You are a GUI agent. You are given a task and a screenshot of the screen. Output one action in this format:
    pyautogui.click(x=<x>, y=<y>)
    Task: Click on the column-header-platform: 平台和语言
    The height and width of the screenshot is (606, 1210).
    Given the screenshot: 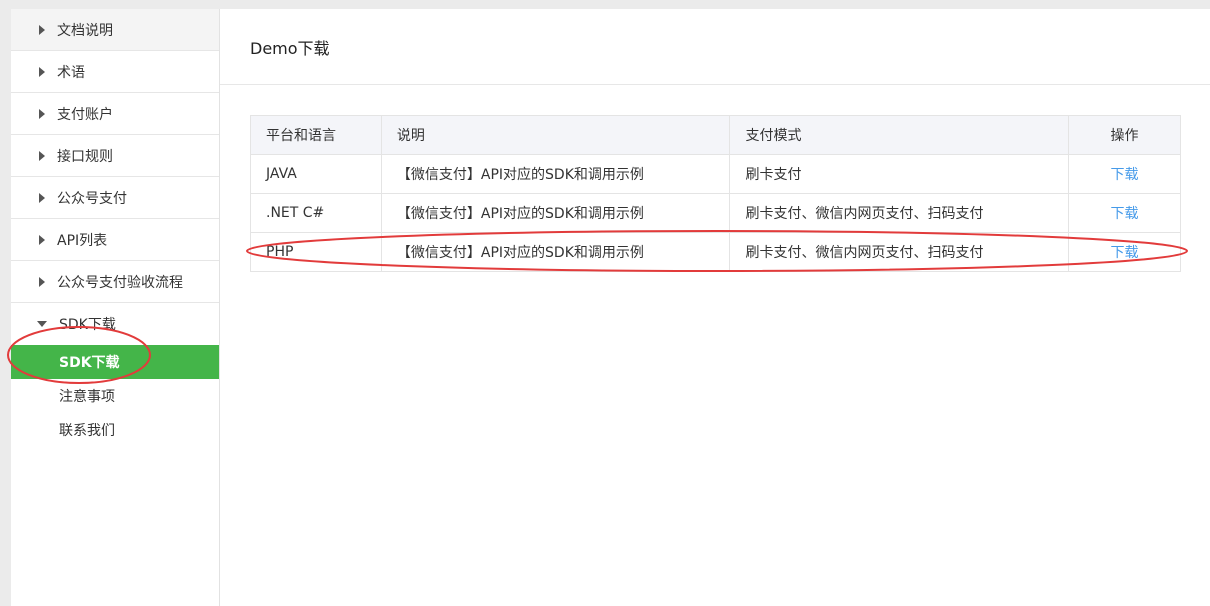 What is the action you would take?
    pyautogui.click(x=316, y=135)
    